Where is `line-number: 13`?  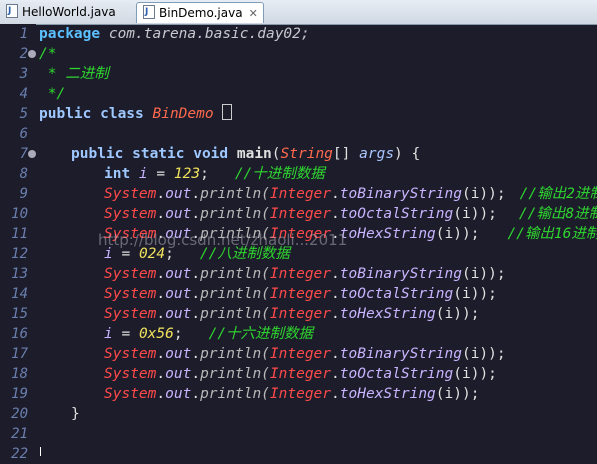
line-number: 13 is located at coordinates (19, 274).